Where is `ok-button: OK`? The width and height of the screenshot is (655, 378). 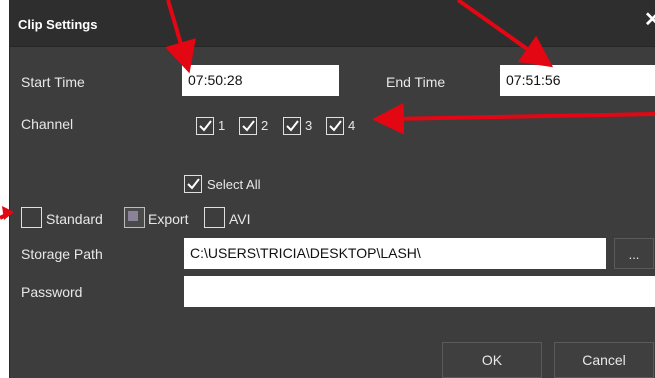 ok-button: OK is located at coordinates (492, 360).